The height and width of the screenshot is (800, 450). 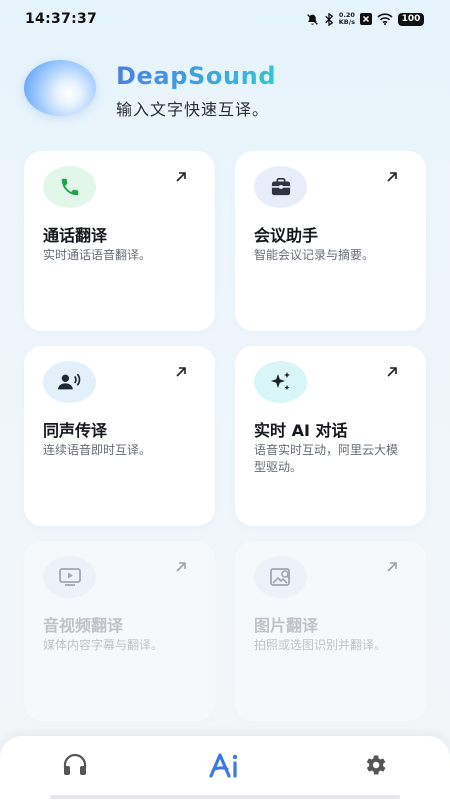 What do you see at coordinates (385, 19) in the screenshot?
I see `wifi-icon` at bounding box center [385, 19].